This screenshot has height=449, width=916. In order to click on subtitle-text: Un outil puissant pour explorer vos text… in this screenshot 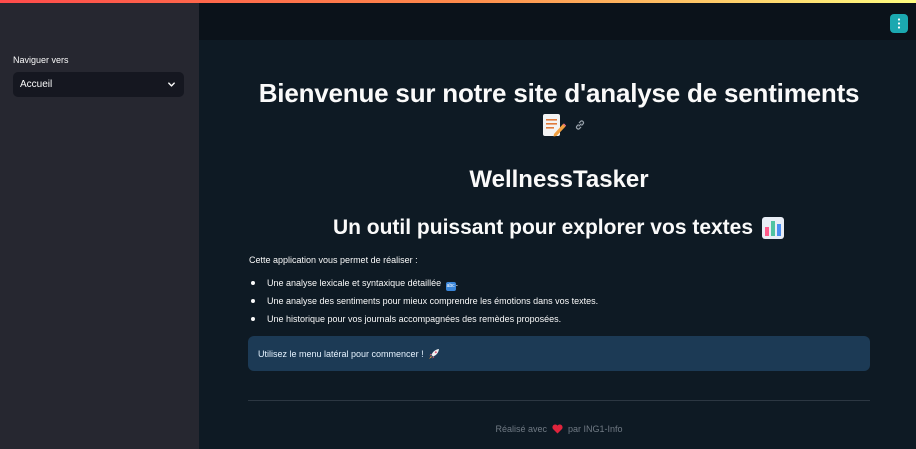, I will do `click(543, 227)`.